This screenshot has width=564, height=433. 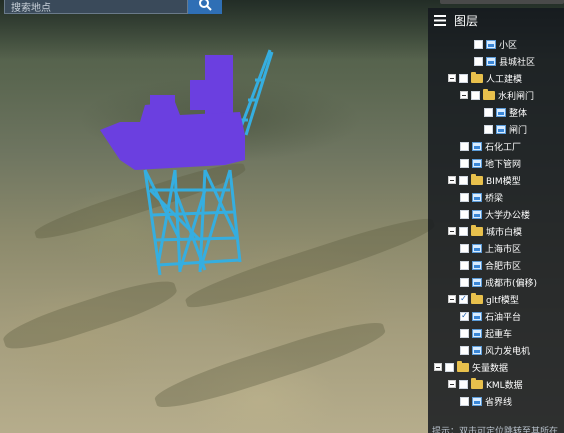 I want to click on layer-tree-item: 上海市区, so click(x=490, y=248).